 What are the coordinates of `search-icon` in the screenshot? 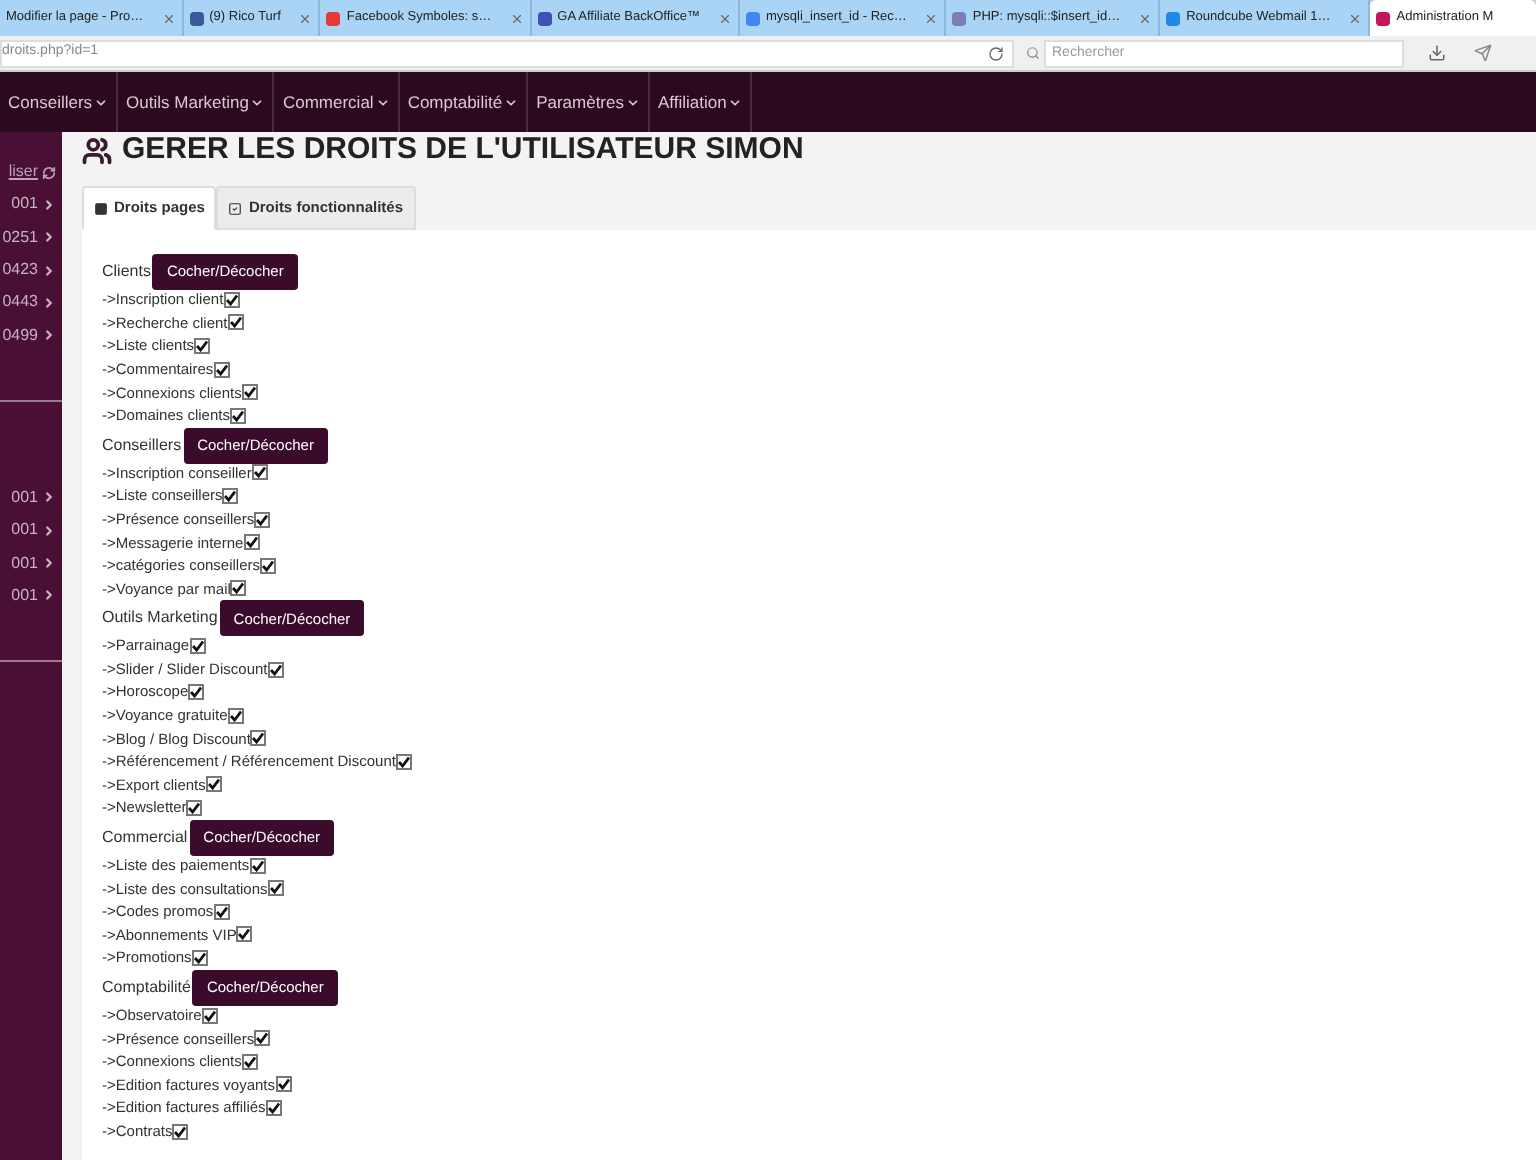 It's located at (1033, 53).